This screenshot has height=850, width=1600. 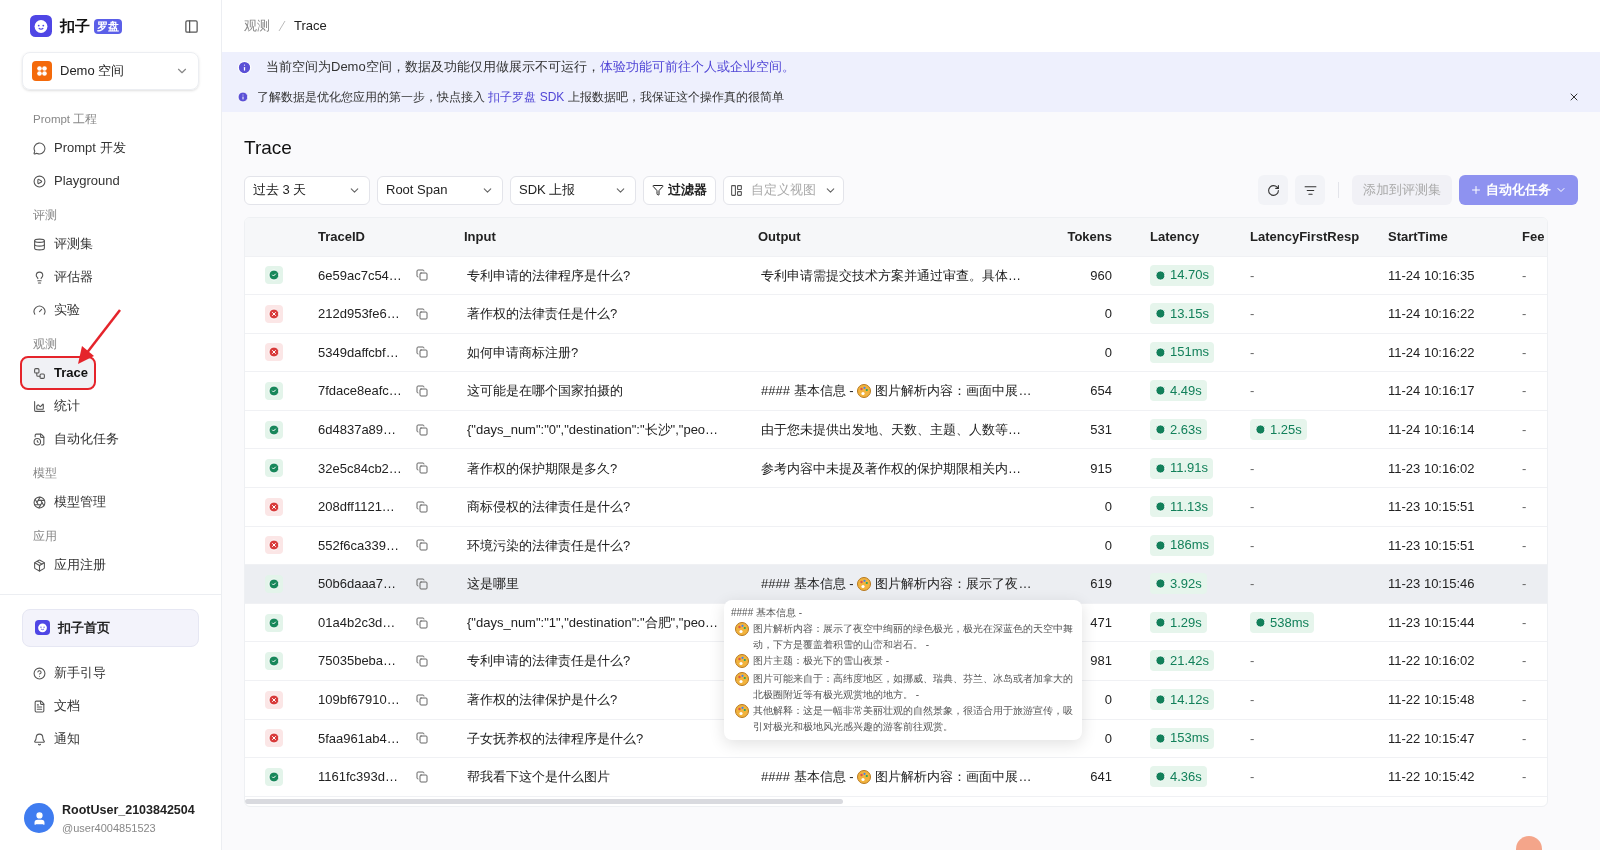 I want to click on collapse-sidebar-icon, so click(x=191, y=26).